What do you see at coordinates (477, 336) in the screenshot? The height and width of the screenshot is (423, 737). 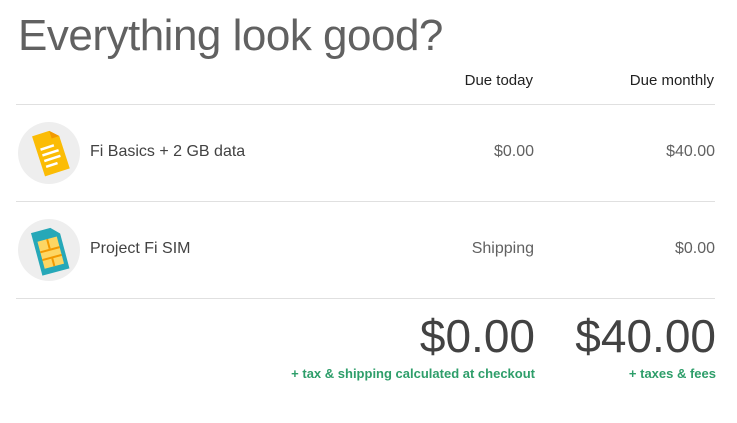 I see `total-due-today: $0.00` at bounding box center [477, 336].